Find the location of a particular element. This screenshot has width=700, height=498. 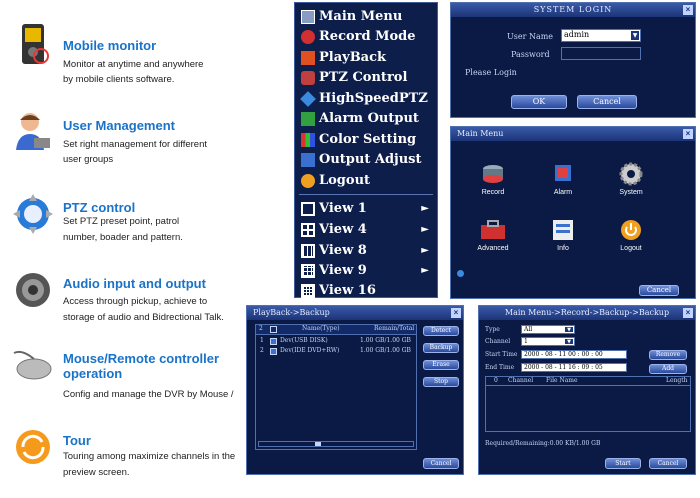

header-num: 0 is located at coordinates (496, 380).